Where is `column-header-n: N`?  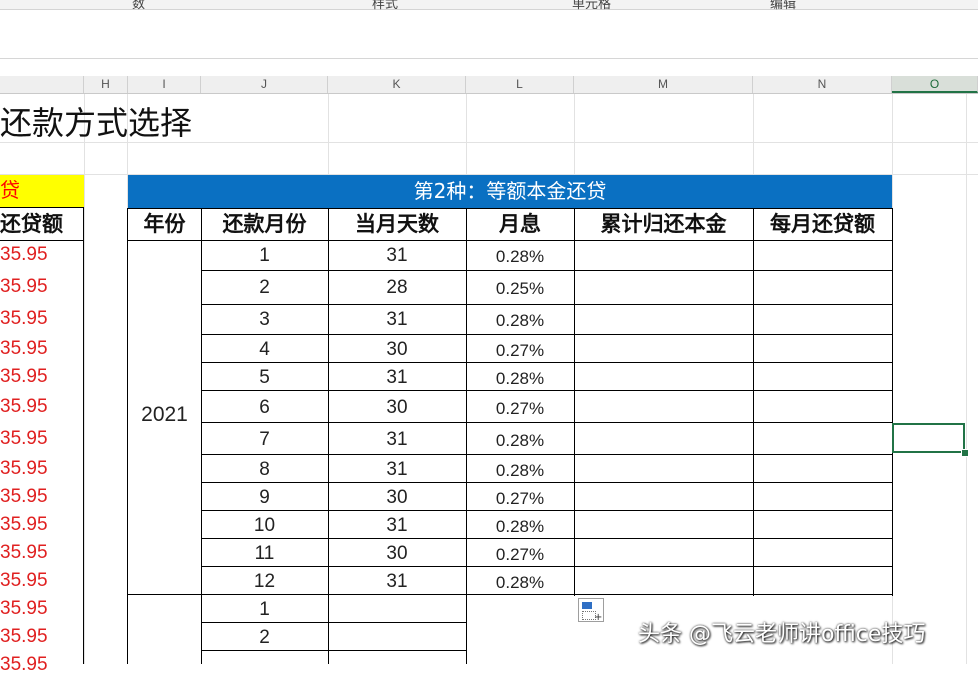
column-header-n: N is located at coordinates (822, 84).